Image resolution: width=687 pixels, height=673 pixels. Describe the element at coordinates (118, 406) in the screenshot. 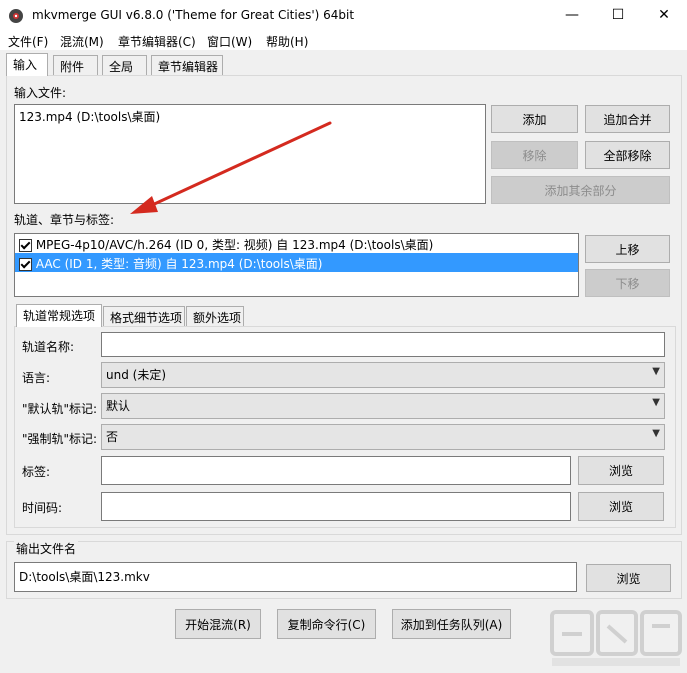

I see `default-flag-value: 默认` at that location.